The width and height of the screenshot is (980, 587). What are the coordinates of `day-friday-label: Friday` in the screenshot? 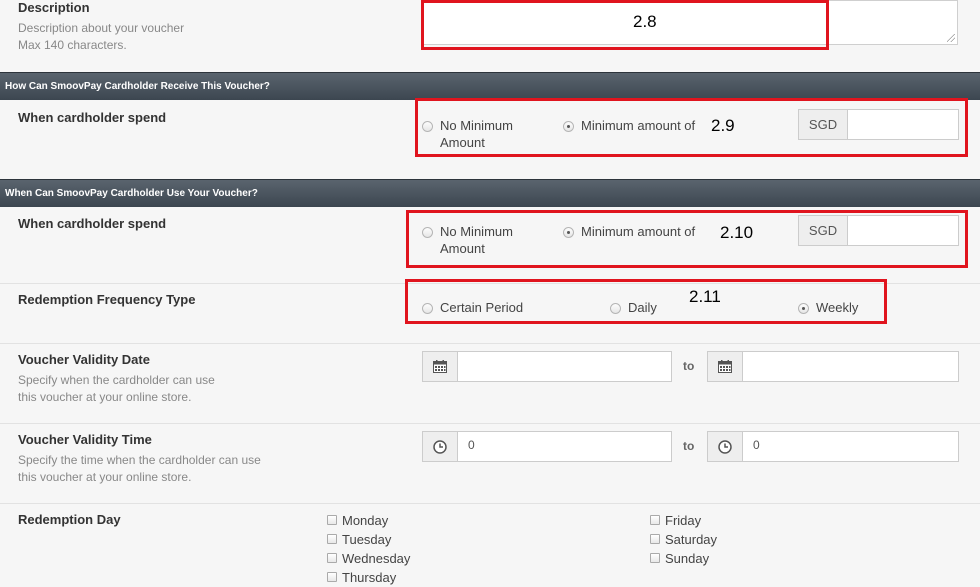 It's located at (683, 520).